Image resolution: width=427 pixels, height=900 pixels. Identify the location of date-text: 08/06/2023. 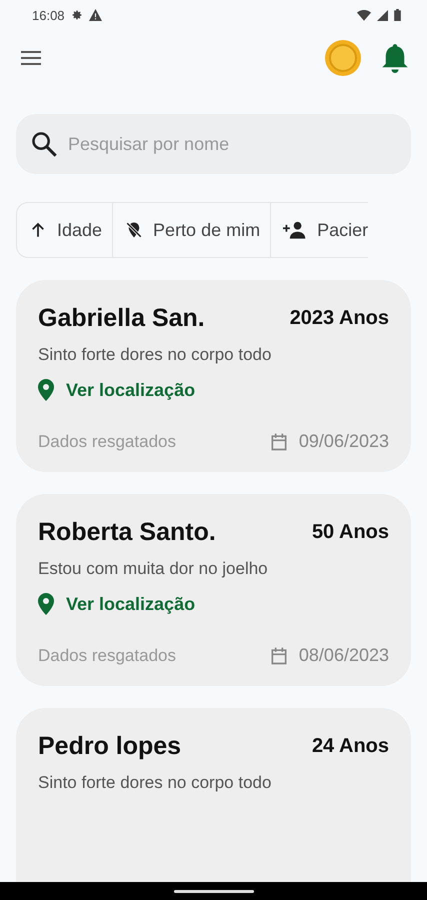
(343, 655).